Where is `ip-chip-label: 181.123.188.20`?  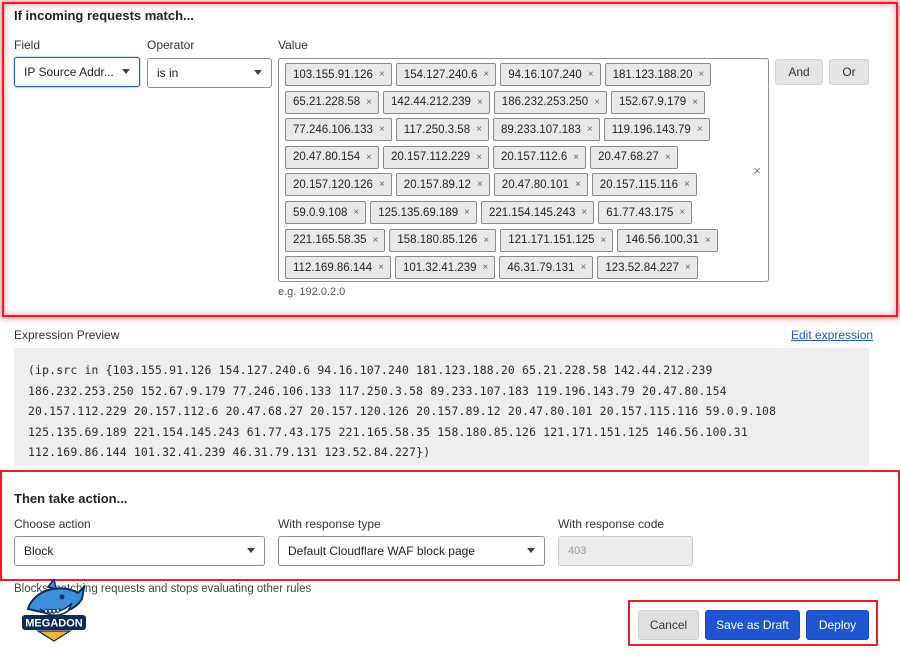 ip-chip-label: 181.123.188.20 is located at coordinates (652, 74).